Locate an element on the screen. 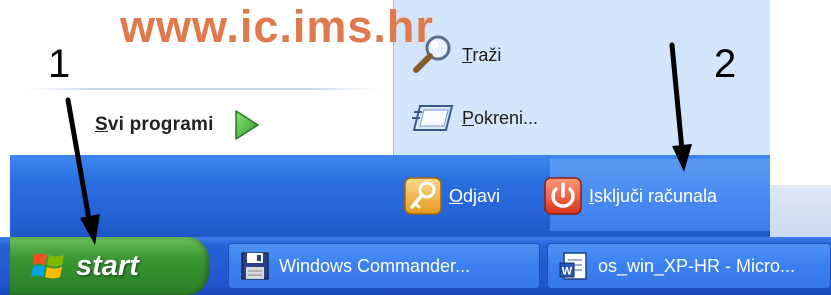 The image size is (831, 295). start-label: start is located at coordinates (107, 265).